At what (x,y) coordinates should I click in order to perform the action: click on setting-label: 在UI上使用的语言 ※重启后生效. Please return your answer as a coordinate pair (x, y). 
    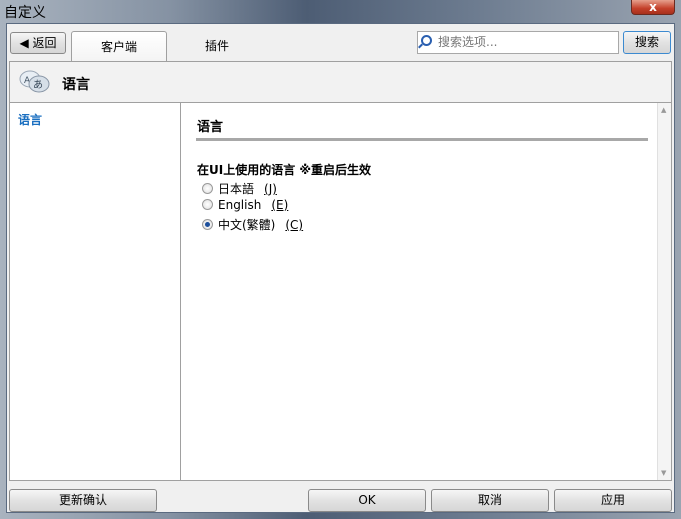
    Looking at the image, I should click on (284, 170).